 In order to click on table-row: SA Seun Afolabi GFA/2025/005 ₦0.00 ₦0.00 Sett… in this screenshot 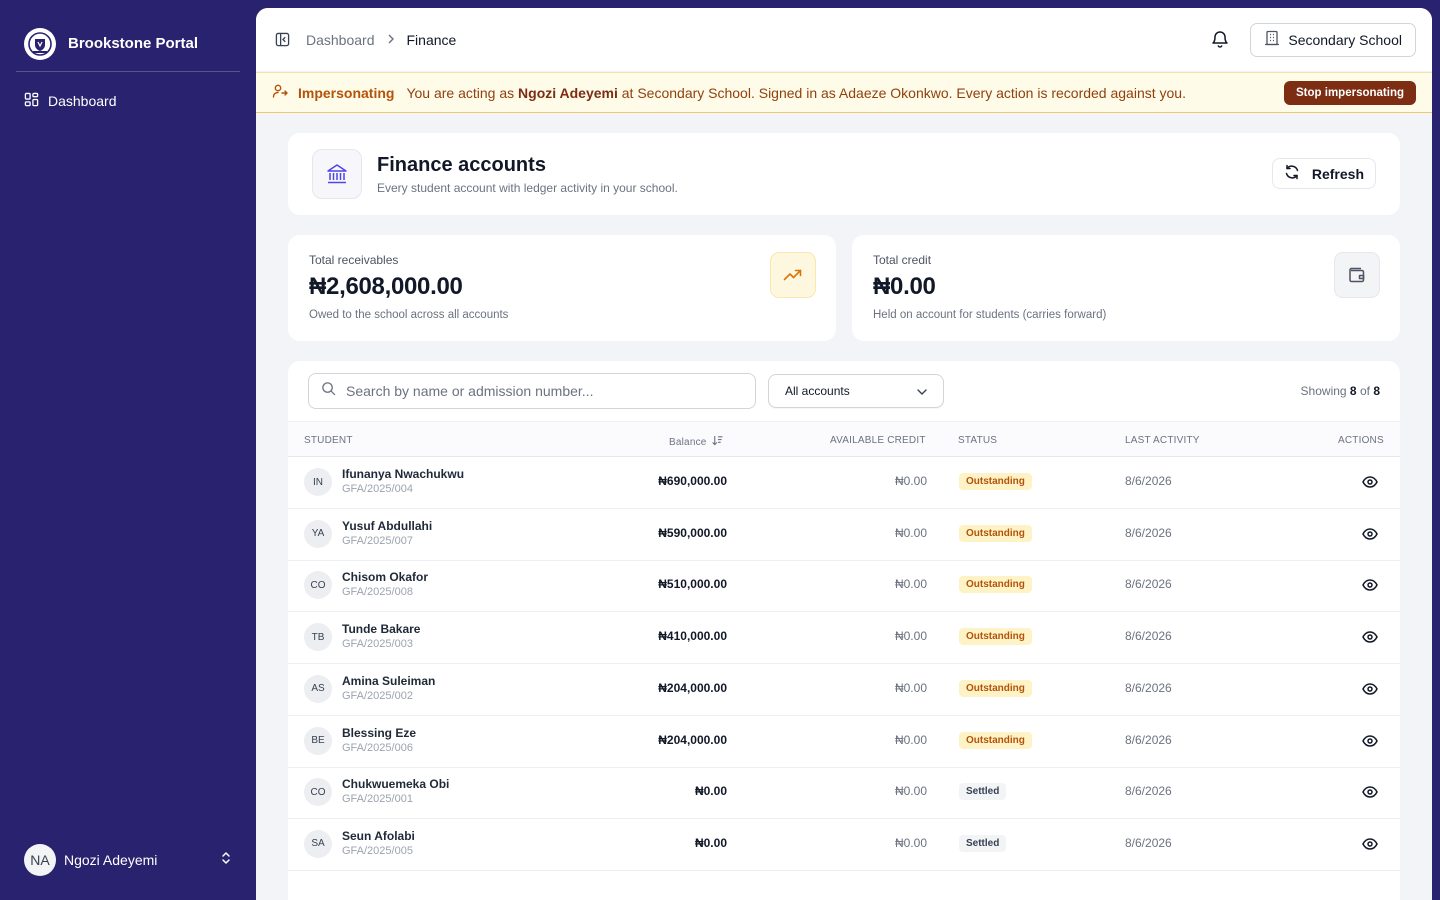, I will do `click(844, 845)`.